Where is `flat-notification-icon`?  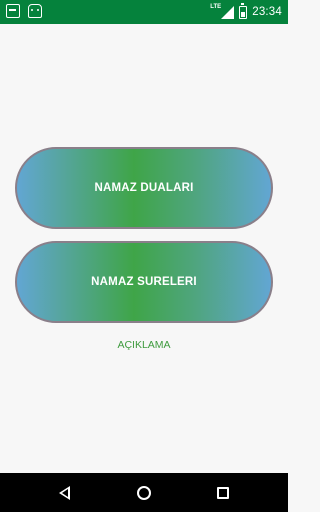
flat-notification-icon is located at coordinates (13, 11).